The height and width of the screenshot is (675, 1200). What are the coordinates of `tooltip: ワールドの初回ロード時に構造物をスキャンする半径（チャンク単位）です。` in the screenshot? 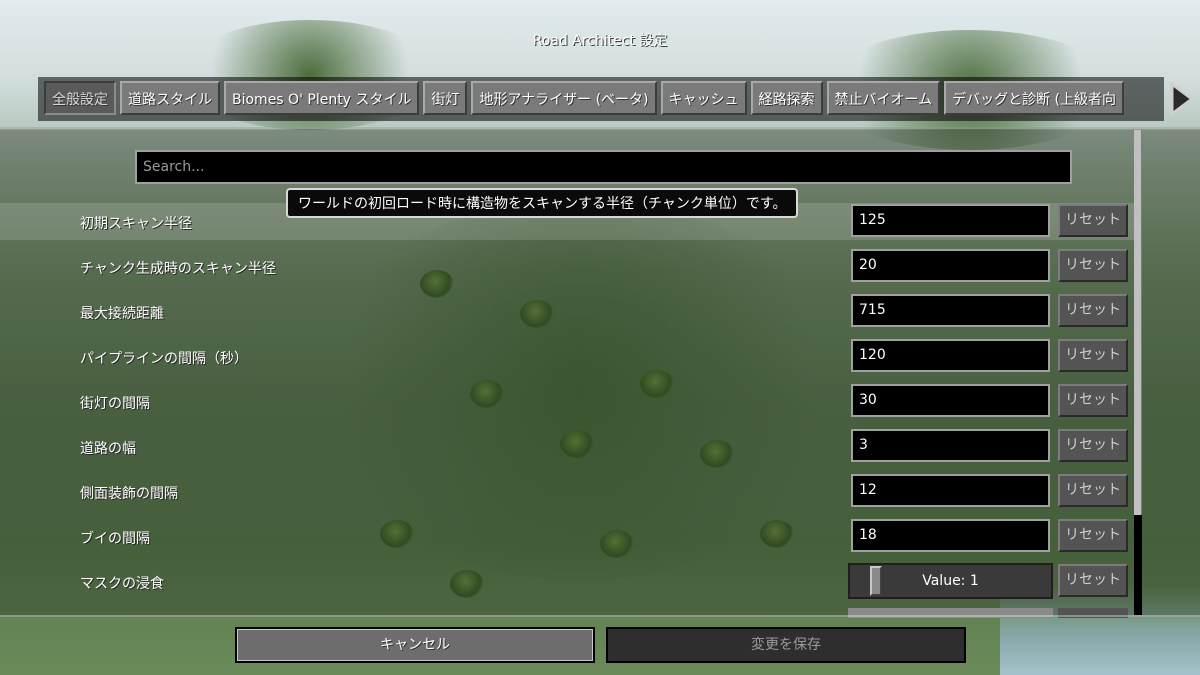 It's located at (542, 203).